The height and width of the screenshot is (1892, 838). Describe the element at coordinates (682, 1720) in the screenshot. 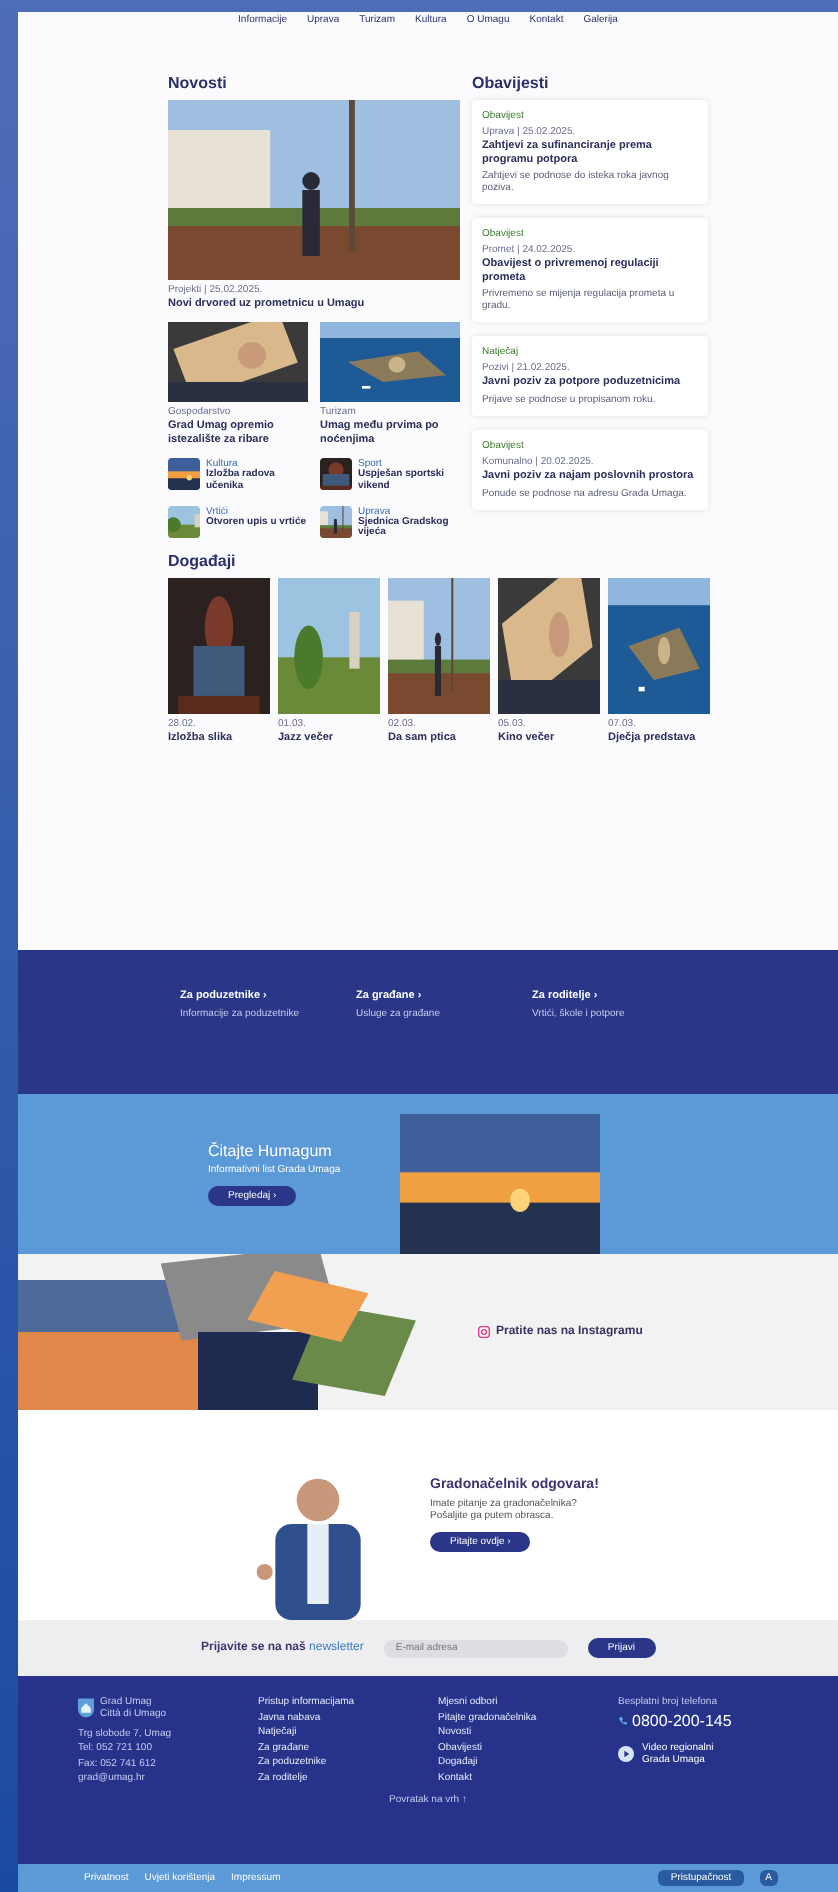

I see `phone-number: 0800-200-145` at that location.